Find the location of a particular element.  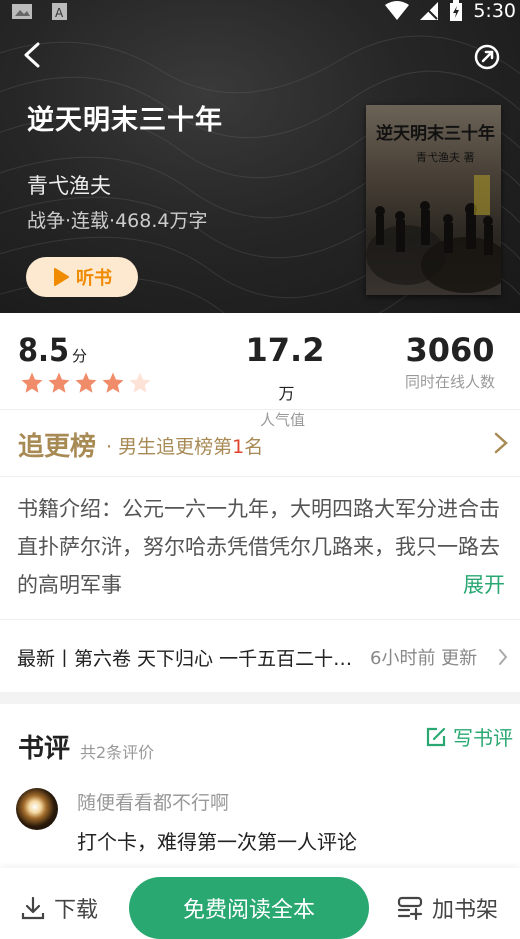

svg-text: A is located at coordinates (59, 13).